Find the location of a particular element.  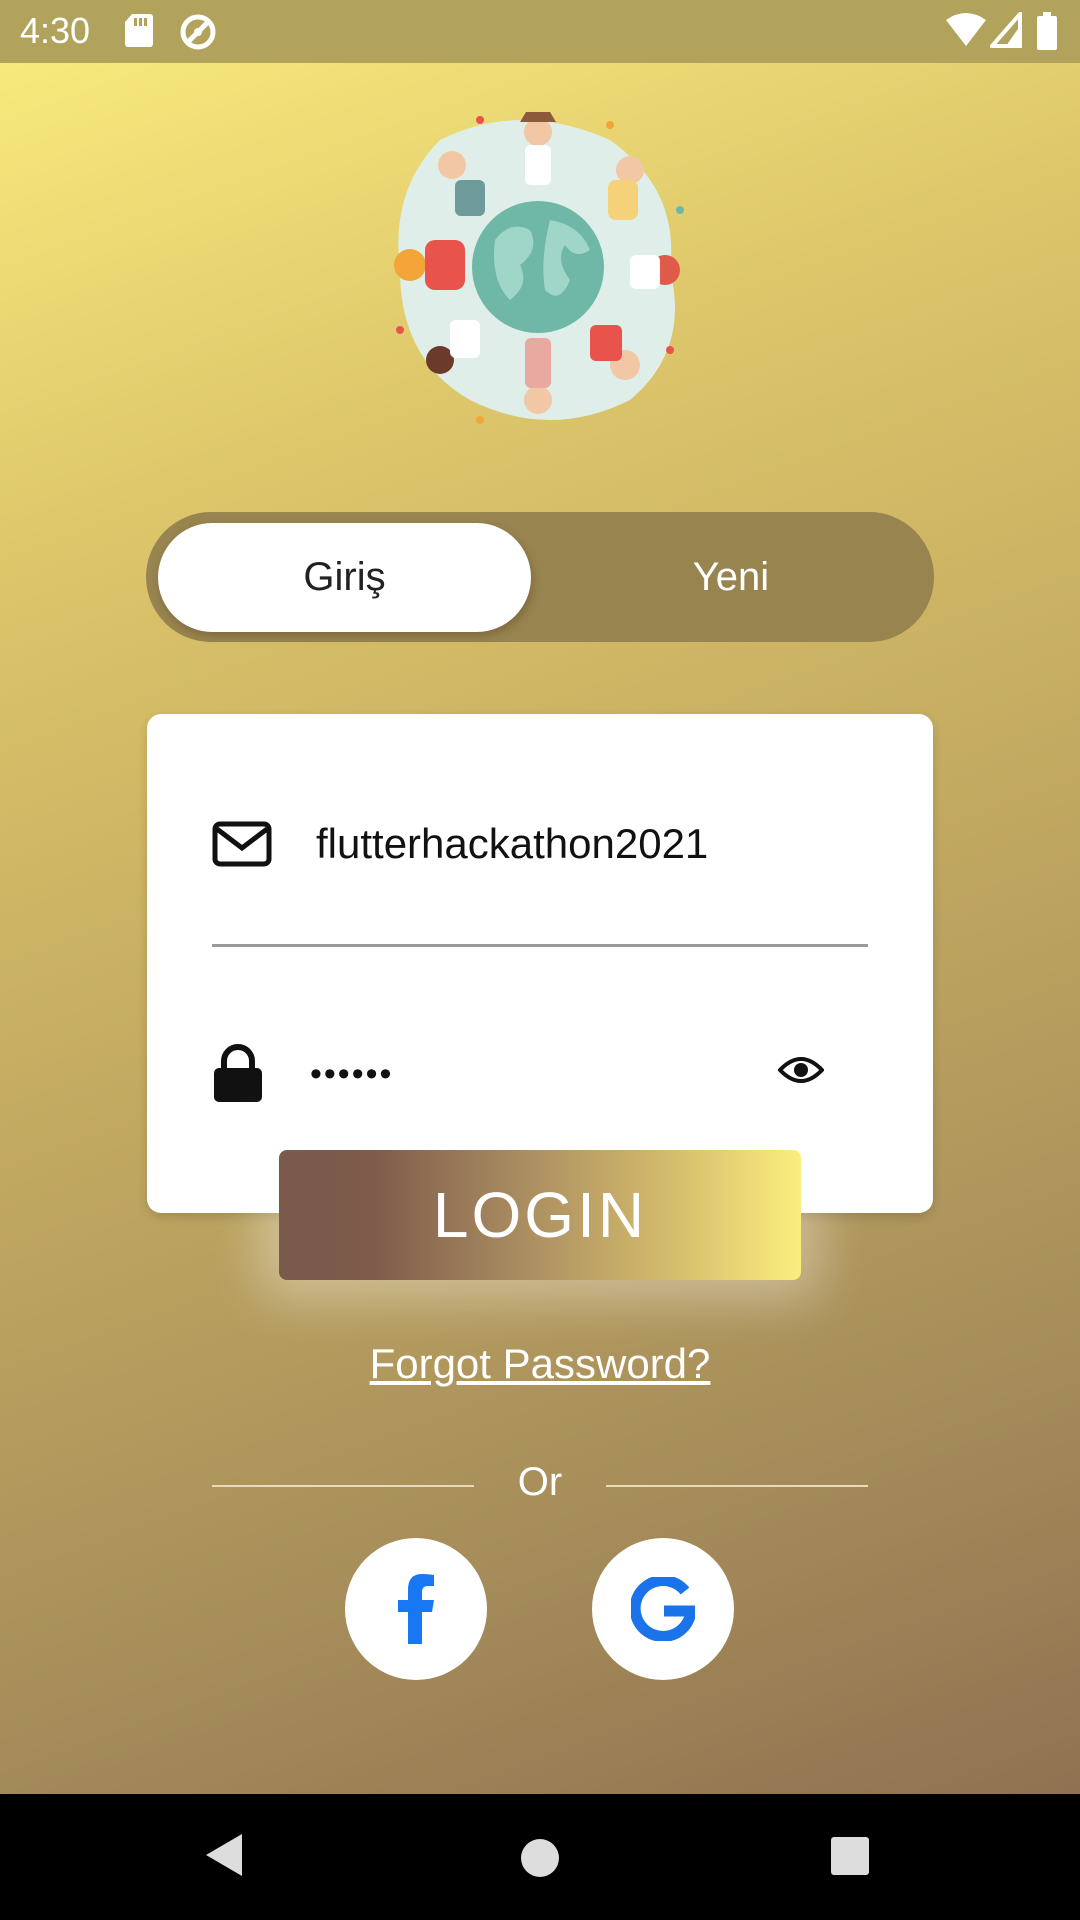

login-button: LOGIN is located at coordinates (540, 1215).